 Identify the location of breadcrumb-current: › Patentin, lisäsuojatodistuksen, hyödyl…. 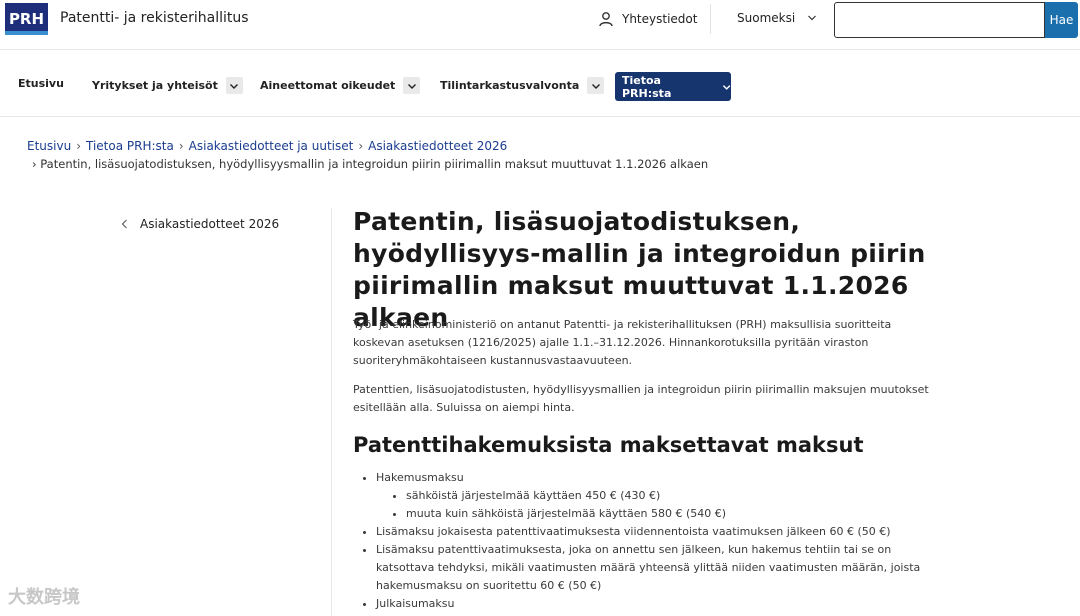
(370, 164).